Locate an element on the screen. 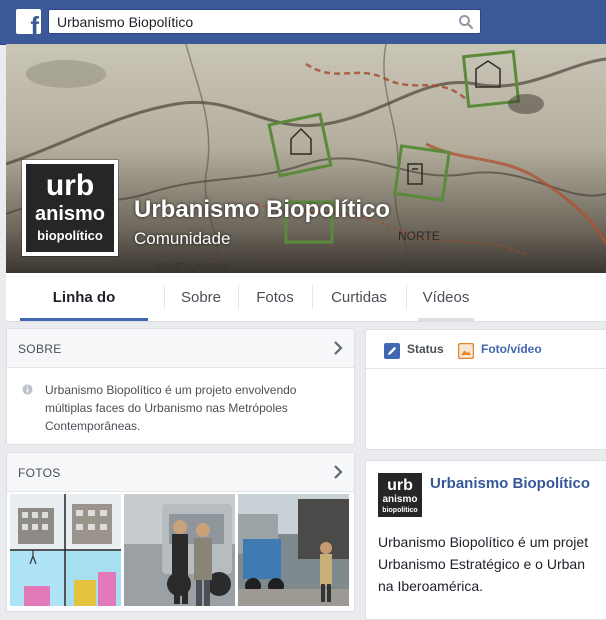  post-author-avatar: urb anismo biopolítico is located at coordinates (400, 495).